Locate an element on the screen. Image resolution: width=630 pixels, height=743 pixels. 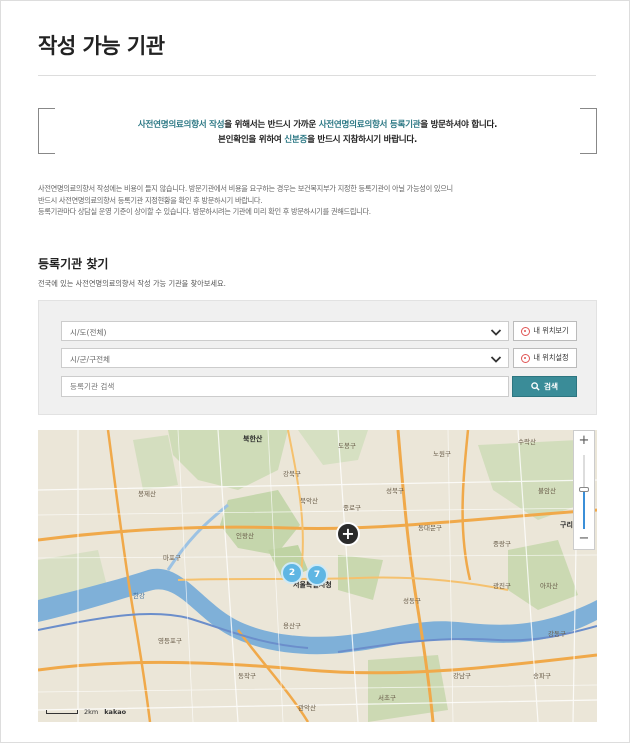
map-label: 서초구 is located at coordinates (387, 698).